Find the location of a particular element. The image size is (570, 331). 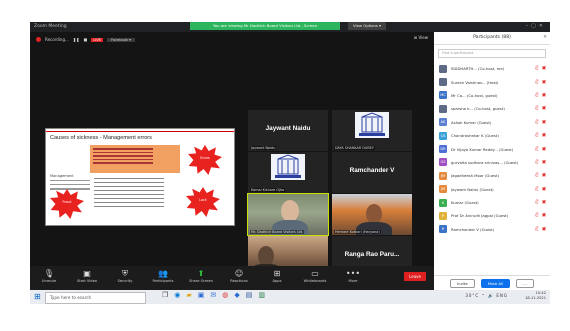

video-tile: Jaywant Naidu Jaywant Naidu is located at coordinates (288, 130).